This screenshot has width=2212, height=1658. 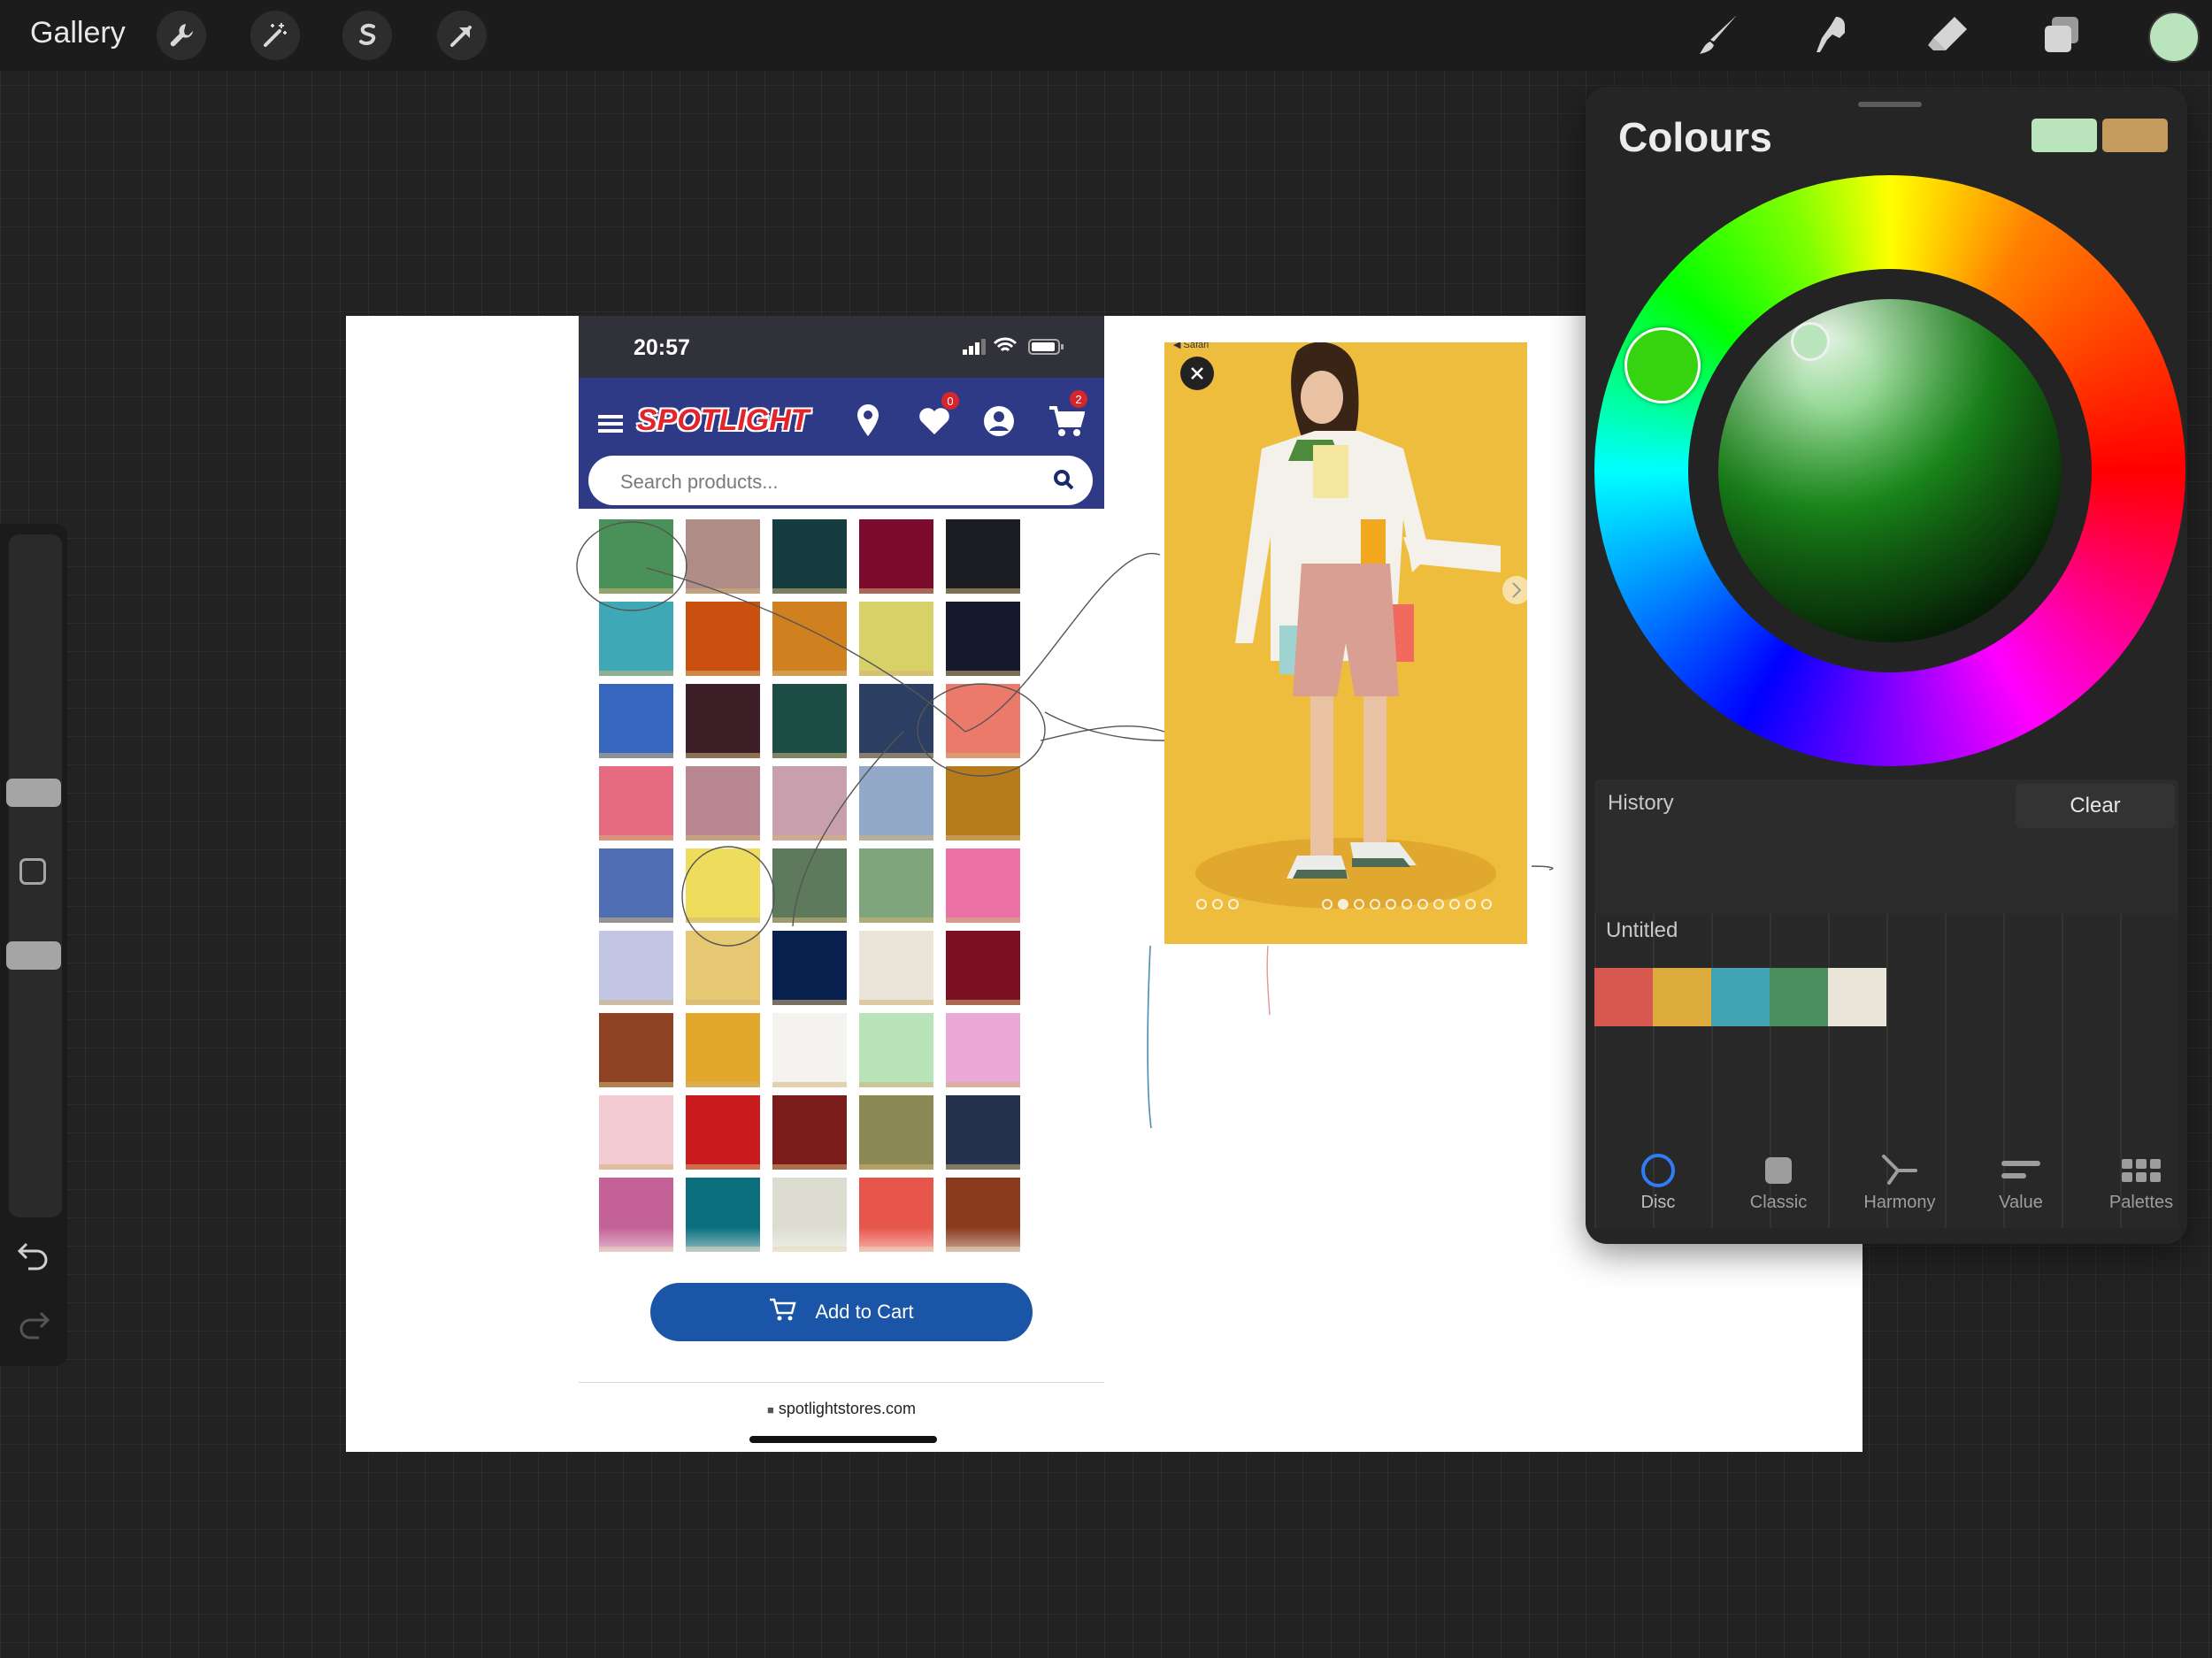 I want to click on primary-colour-swatch, so click(x=2065, y=135).